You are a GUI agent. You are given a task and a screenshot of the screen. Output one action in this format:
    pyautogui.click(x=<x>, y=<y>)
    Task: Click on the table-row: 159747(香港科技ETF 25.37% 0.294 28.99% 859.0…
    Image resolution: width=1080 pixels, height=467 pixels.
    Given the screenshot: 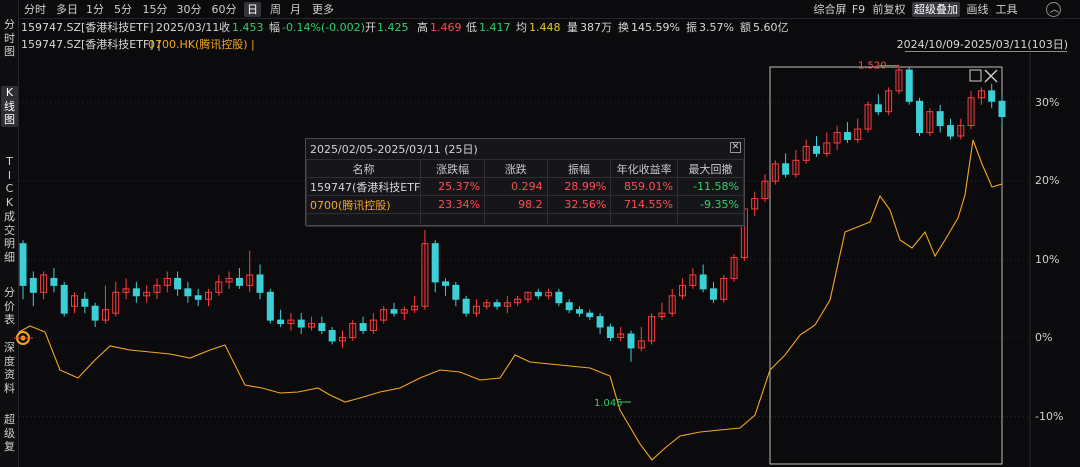 What is the action you would take?
    pyautogui.click(x=525, y=186)
    